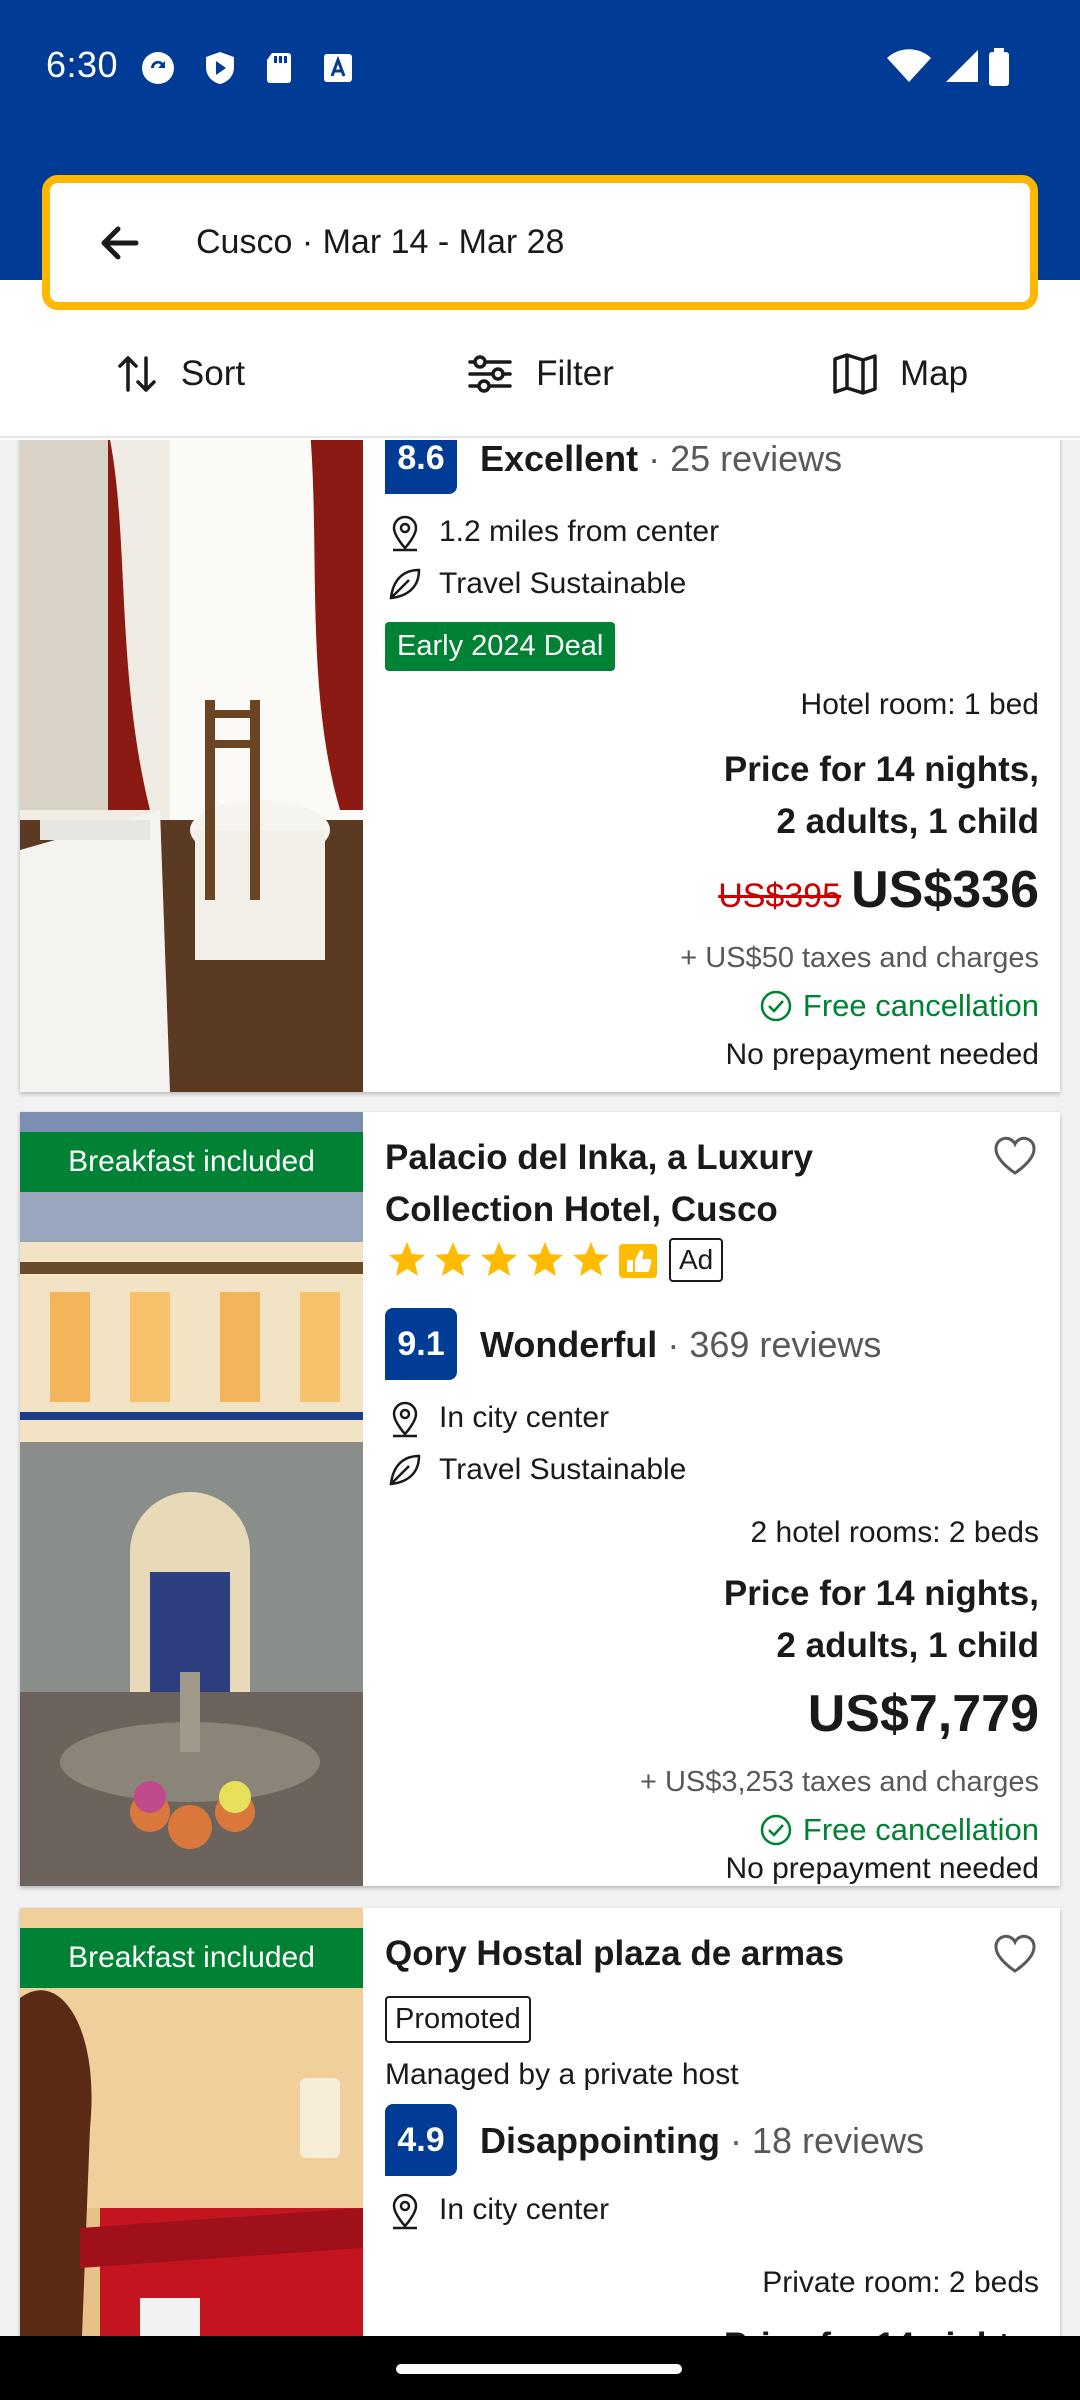 This screenshot has height=2400, width=1080. What do you see at coordinates (380, 242) in the screenshot?
I see `search-summary-text: Cusco · Mar 14 - Mar 28` at bounding box center [380, 242].